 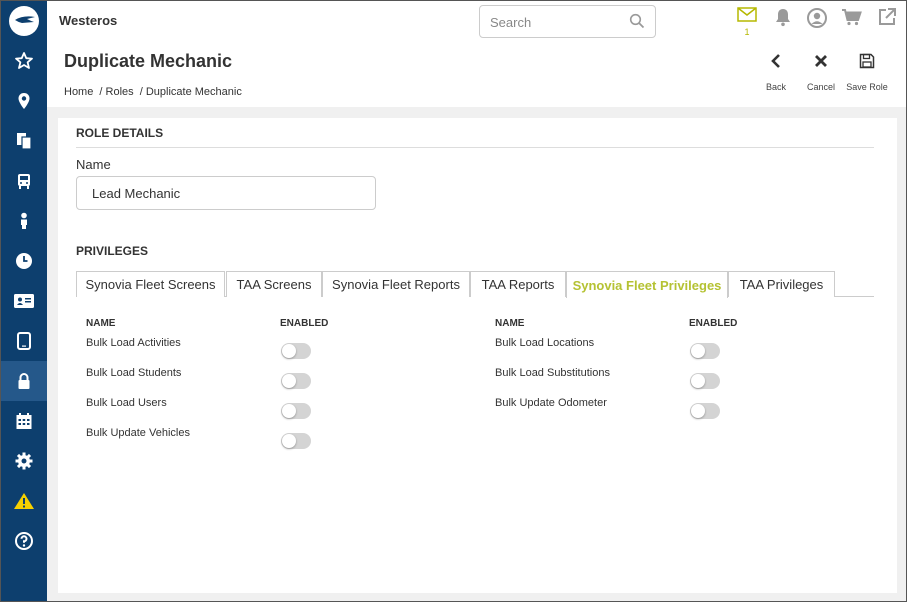 What do you see at coordinates (88, 20) in the screenshot?
I see `app-title: Westeros` at bounding box center [88, 20].